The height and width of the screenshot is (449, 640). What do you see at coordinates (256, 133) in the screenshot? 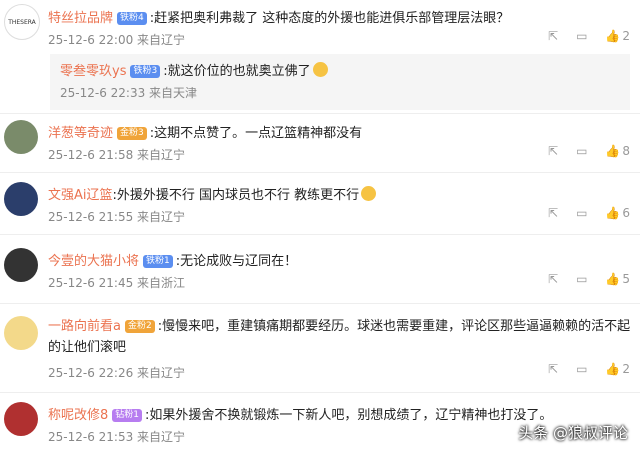
I see `comment-text: :这期不点赞了。一点辽篮精神都没有` at bounding box center [256, 133].